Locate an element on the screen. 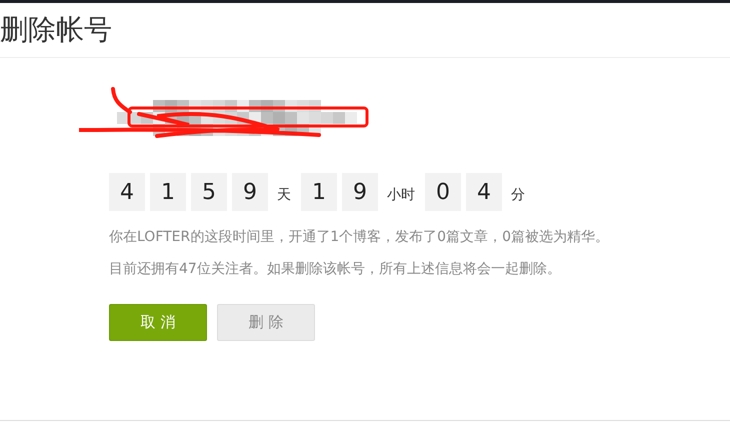 The width and height of the screenshot is (730, 423). delete-button: 删 除 is located at coordinates (266, 322).